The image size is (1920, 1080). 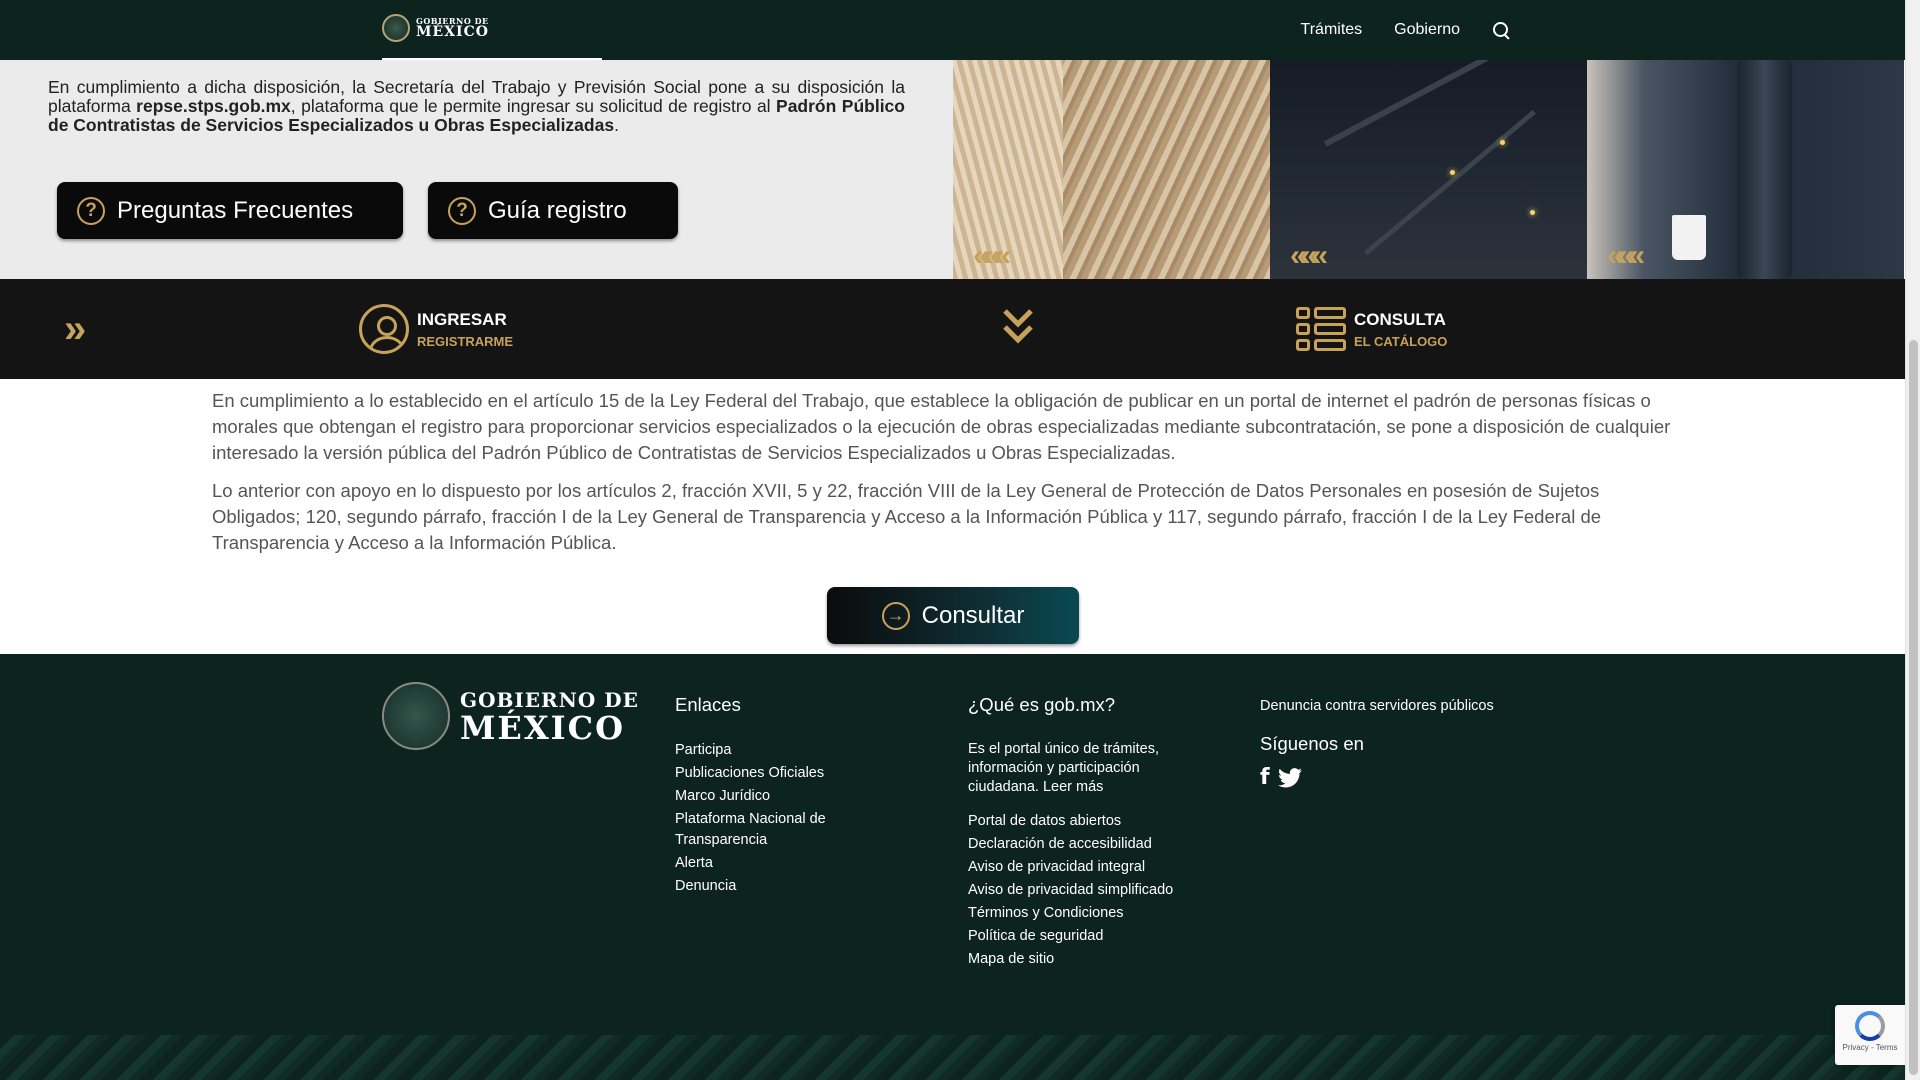 What do you see at coordinates (1410, 777) in the screenshot?
I see `social-icons: f` at bounding box center [1410, 777].